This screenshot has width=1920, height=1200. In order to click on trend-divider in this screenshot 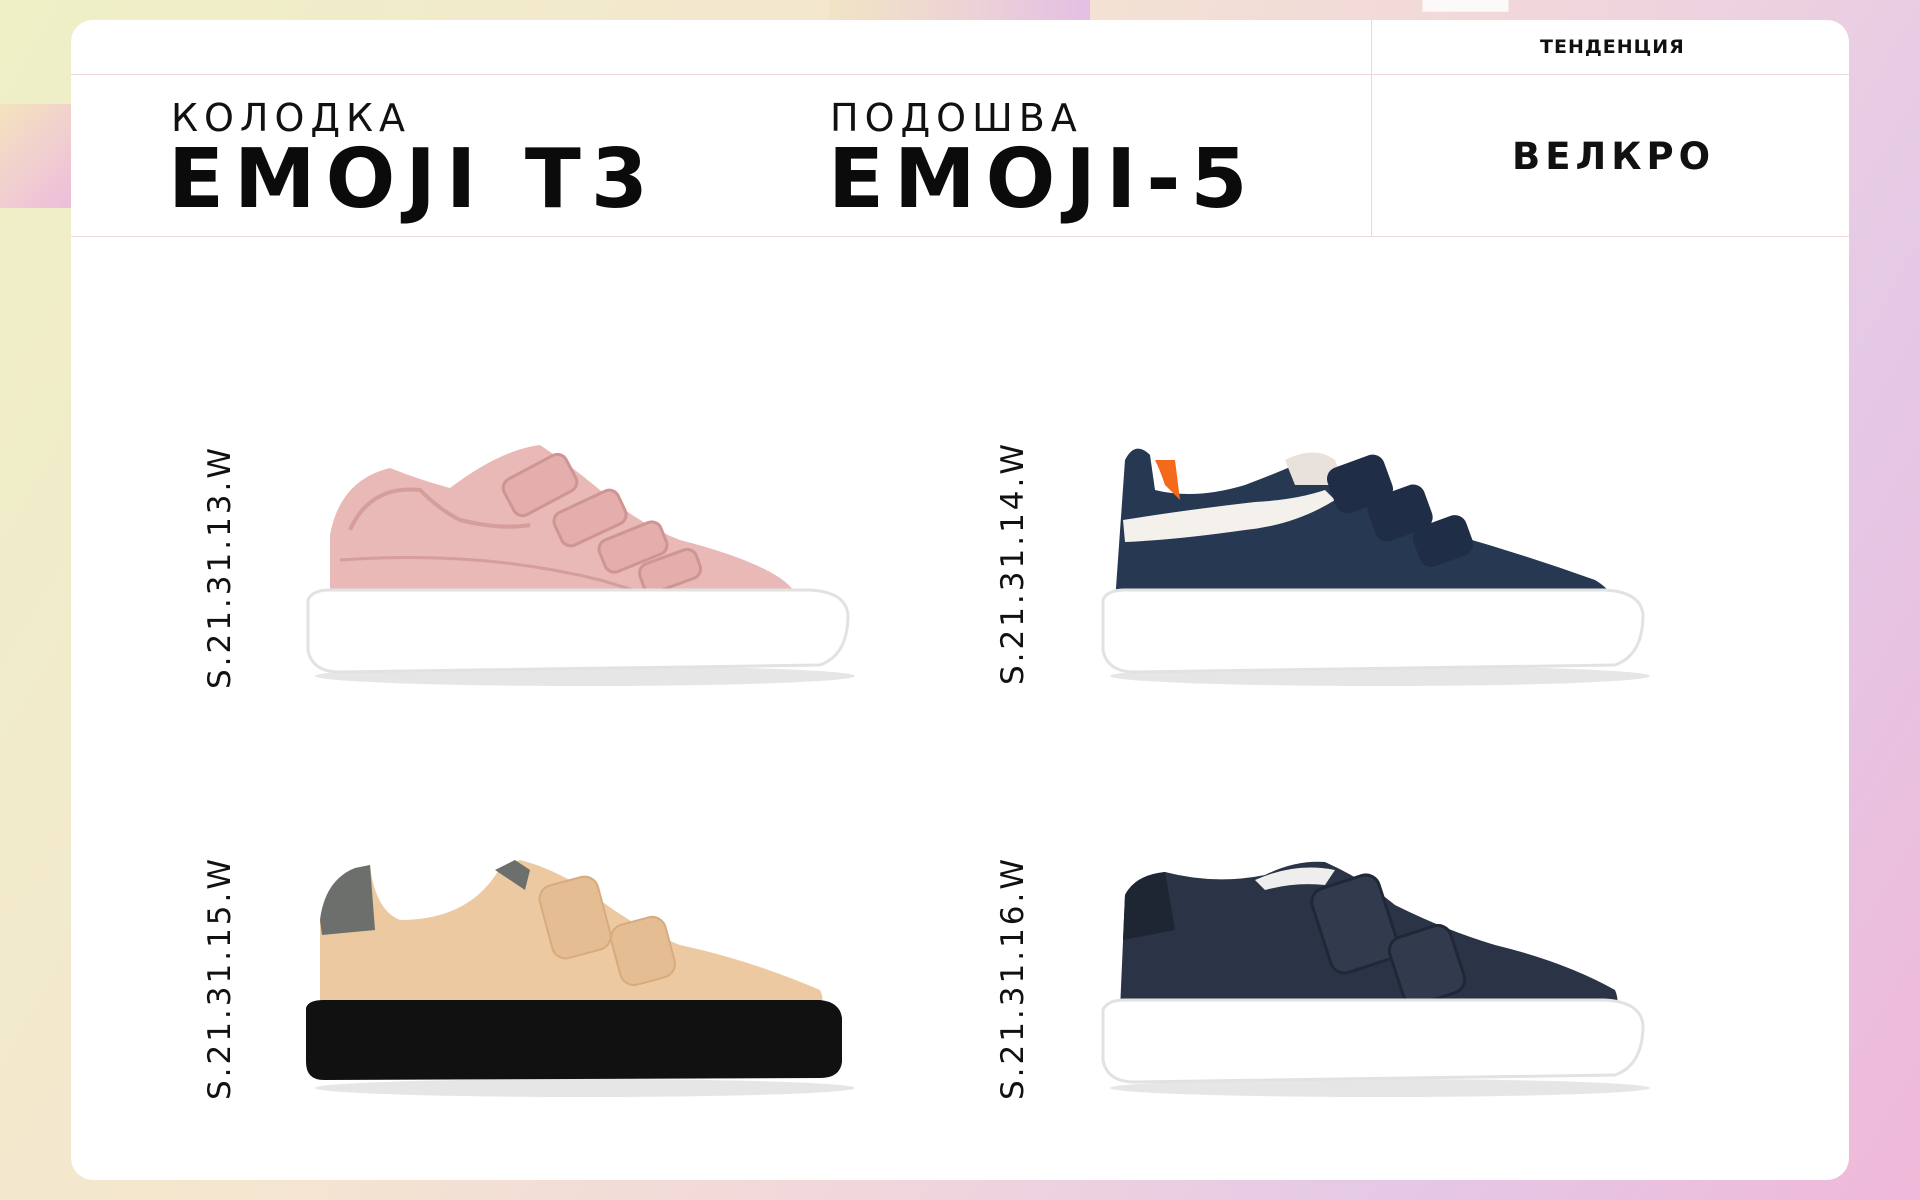, I will do `click(1371, 128)`.